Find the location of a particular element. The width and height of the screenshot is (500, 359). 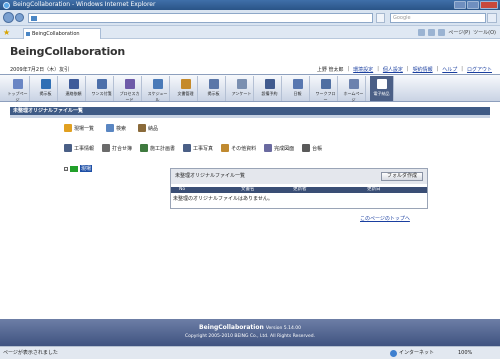

print-icon is located at coordinates (442, 32).